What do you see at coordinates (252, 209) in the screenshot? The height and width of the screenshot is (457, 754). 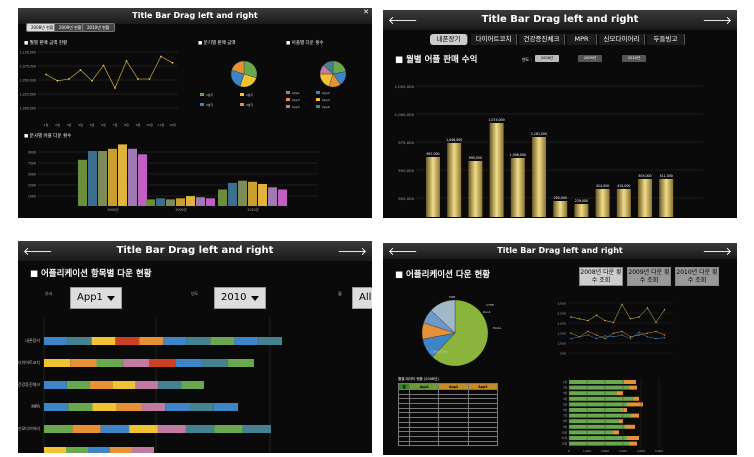 I see `group-label: 2010년` at bounding box center [252, 209].